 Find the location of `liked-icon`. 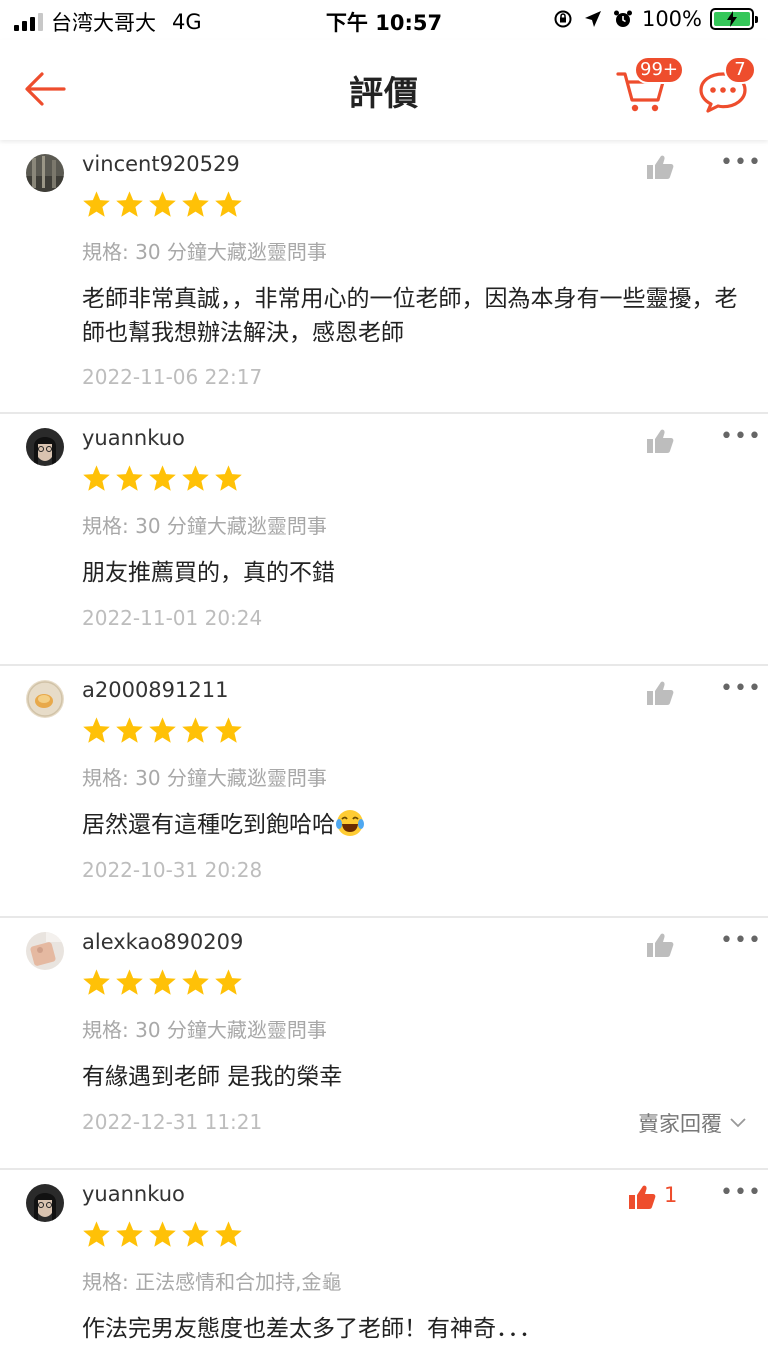

liked-icon is located at coordinates (642, 1197).